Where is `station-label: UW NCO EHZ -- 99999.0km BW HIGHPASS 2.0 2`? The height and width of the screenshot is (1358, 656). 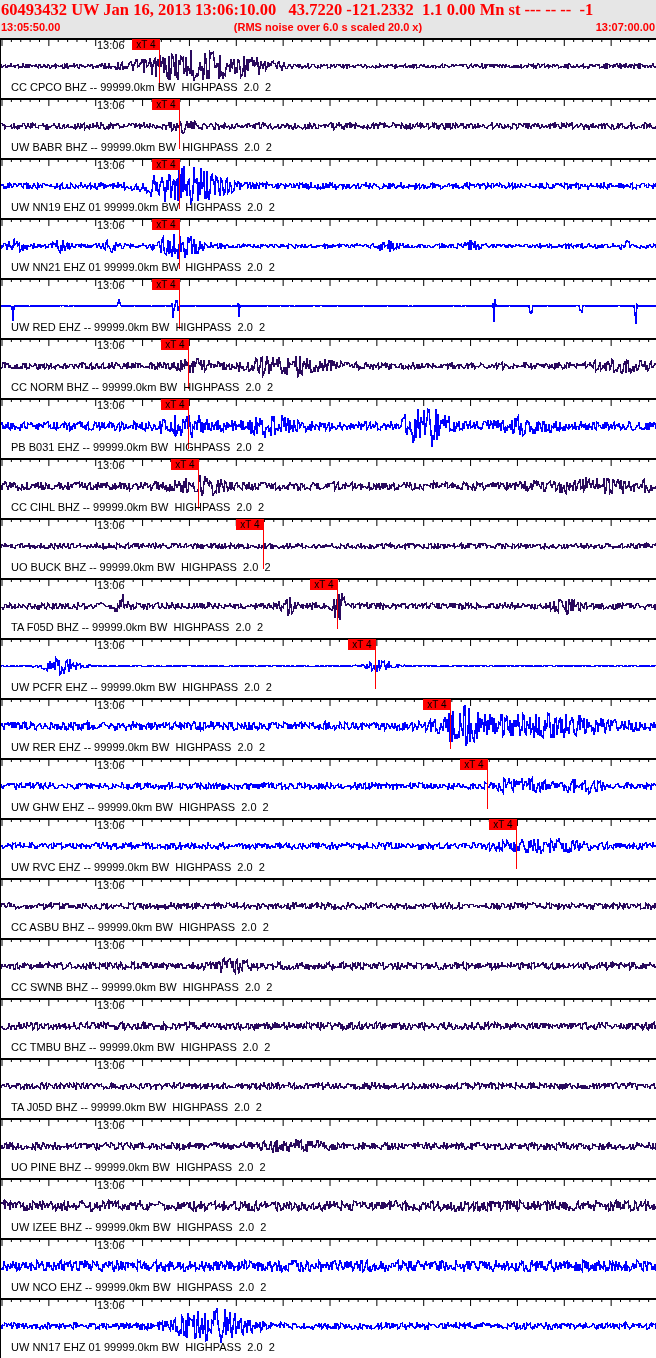 station-label: UW NCO EHZ -- 99999.0km BW HIGHPASS 2.0 2 is located at coordinates (139, 1287).